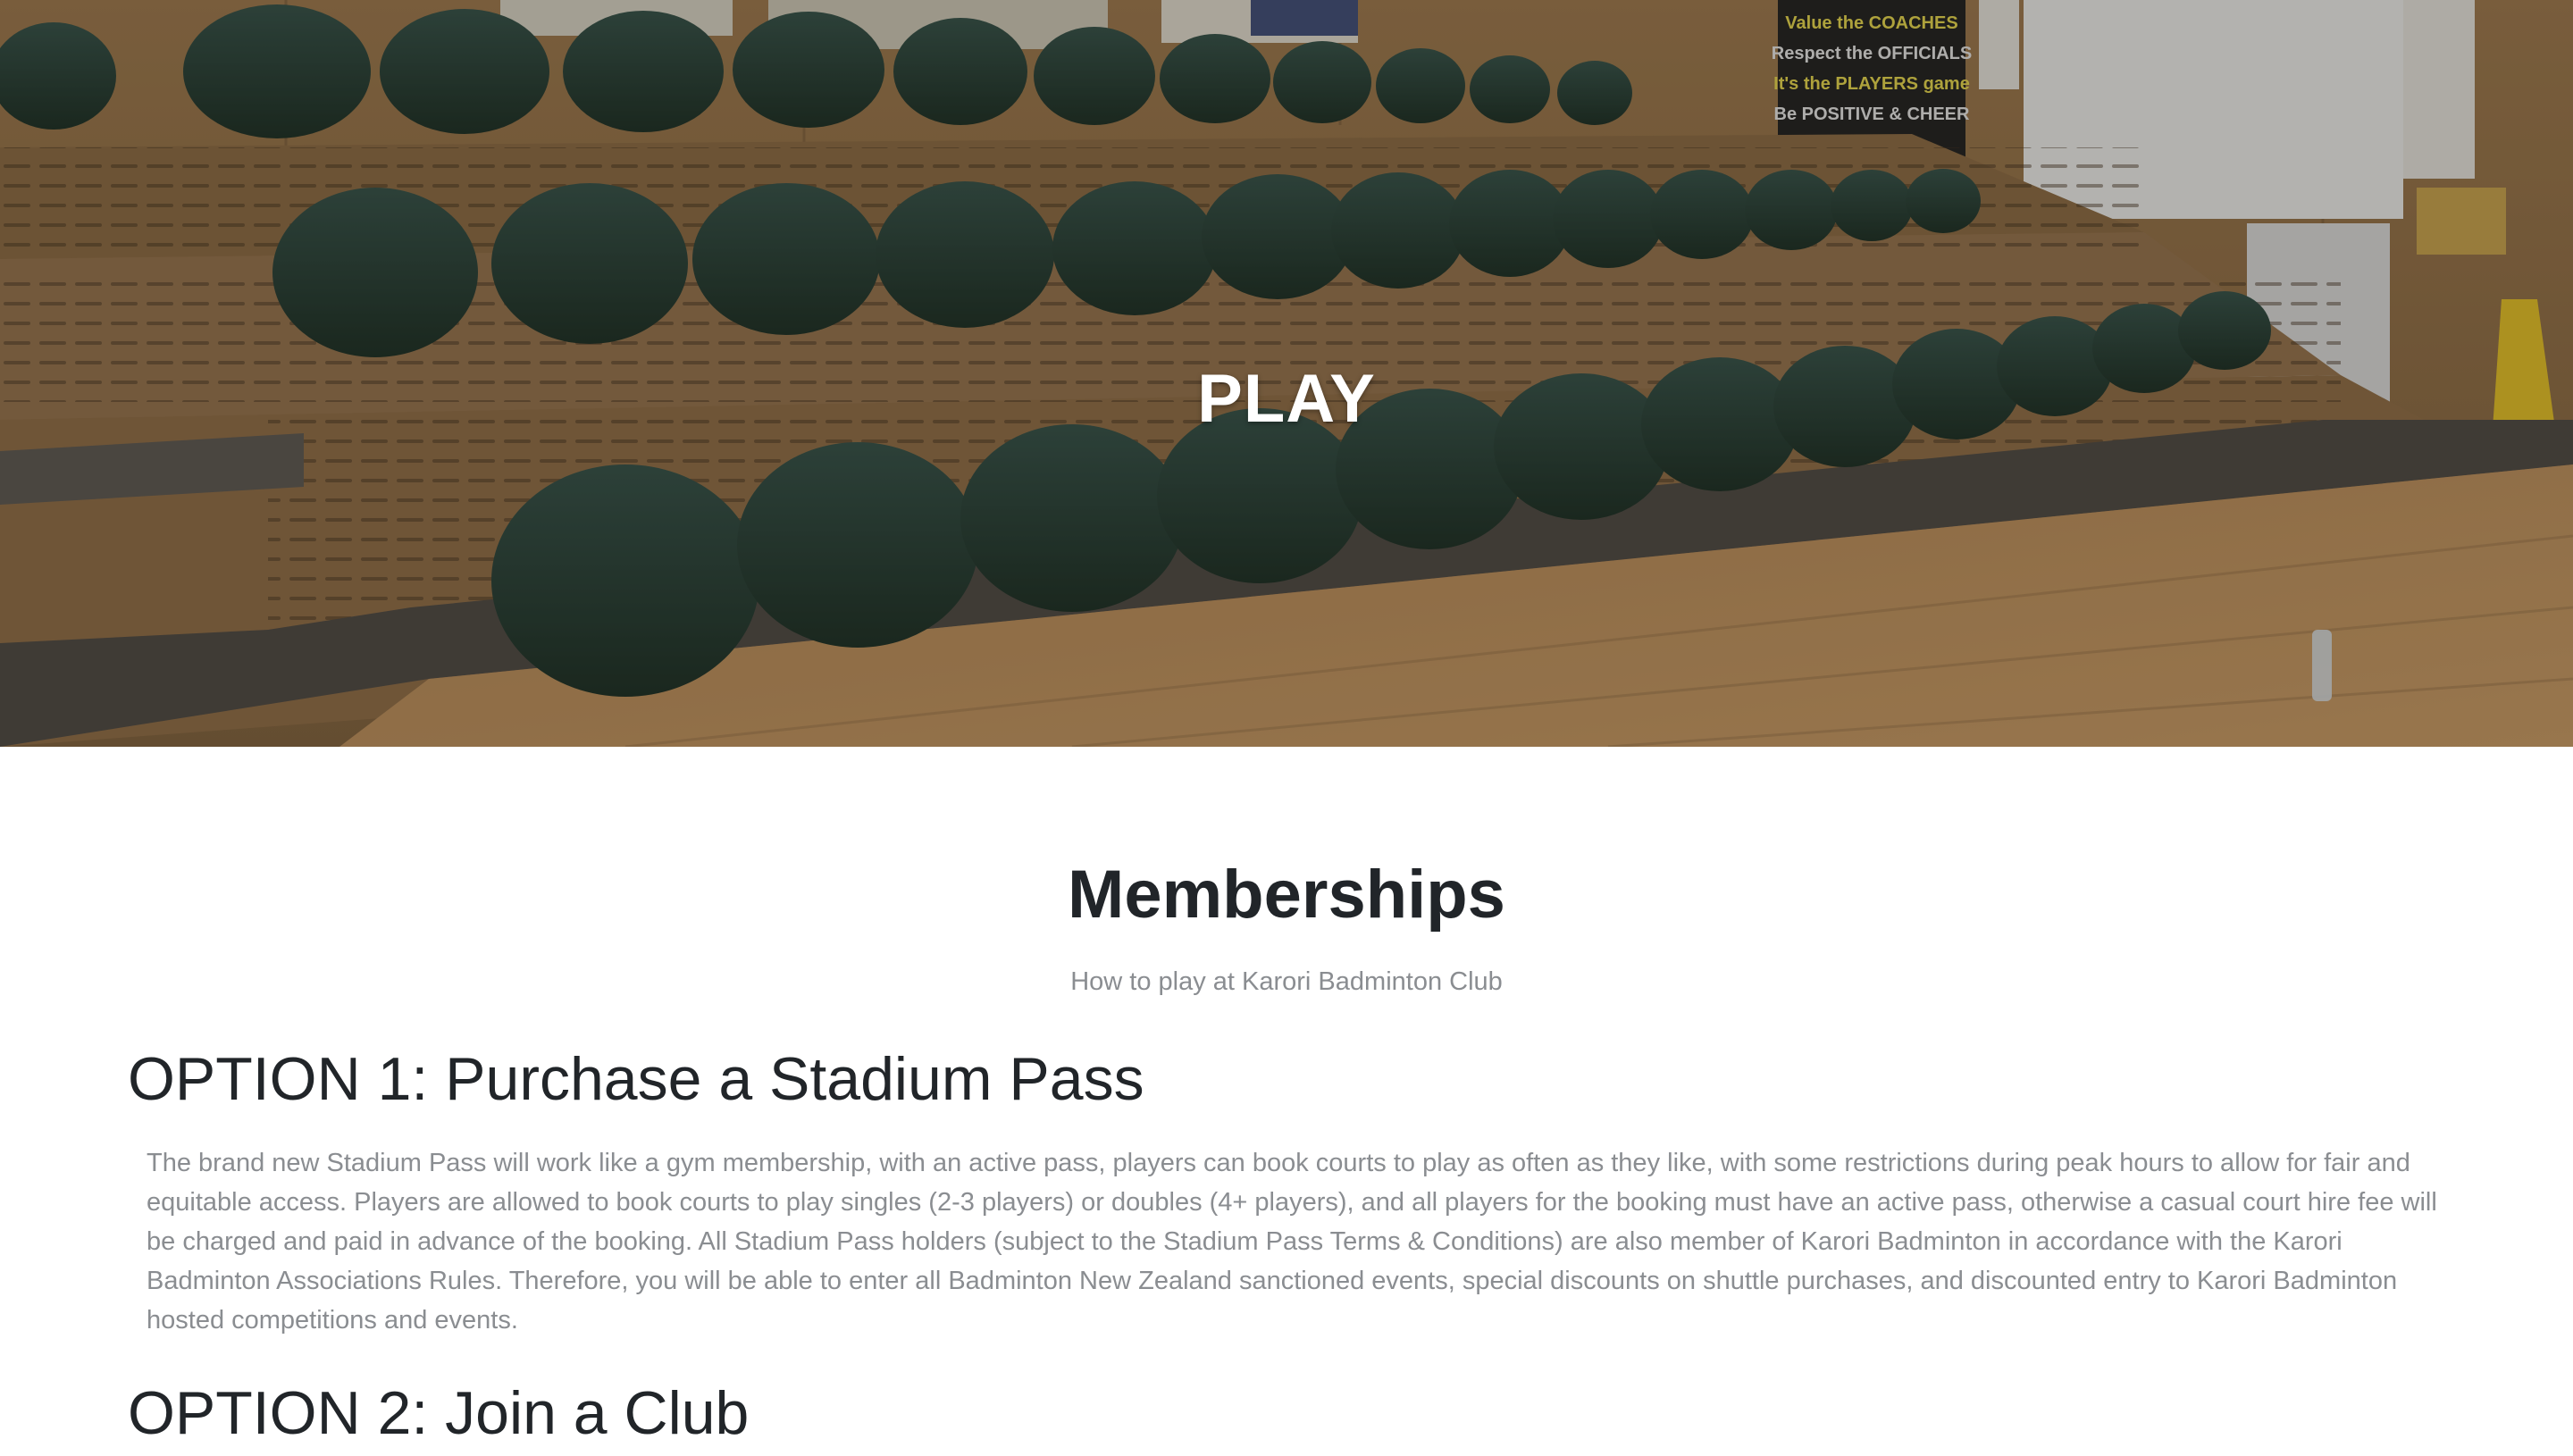 Image resolution: width=2573 pixels, height=1456 pixels. Describe the element at coordinates (439, 1412) in the screenshot. I see `option-2-heading: OPTION 2: Join a Club` at that location.